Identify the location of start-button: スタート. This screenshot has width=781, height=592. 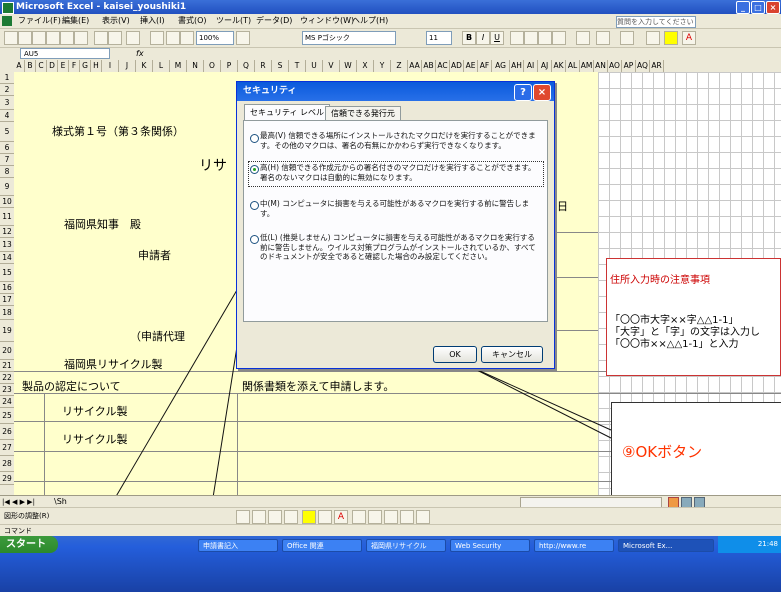
(29, 544).